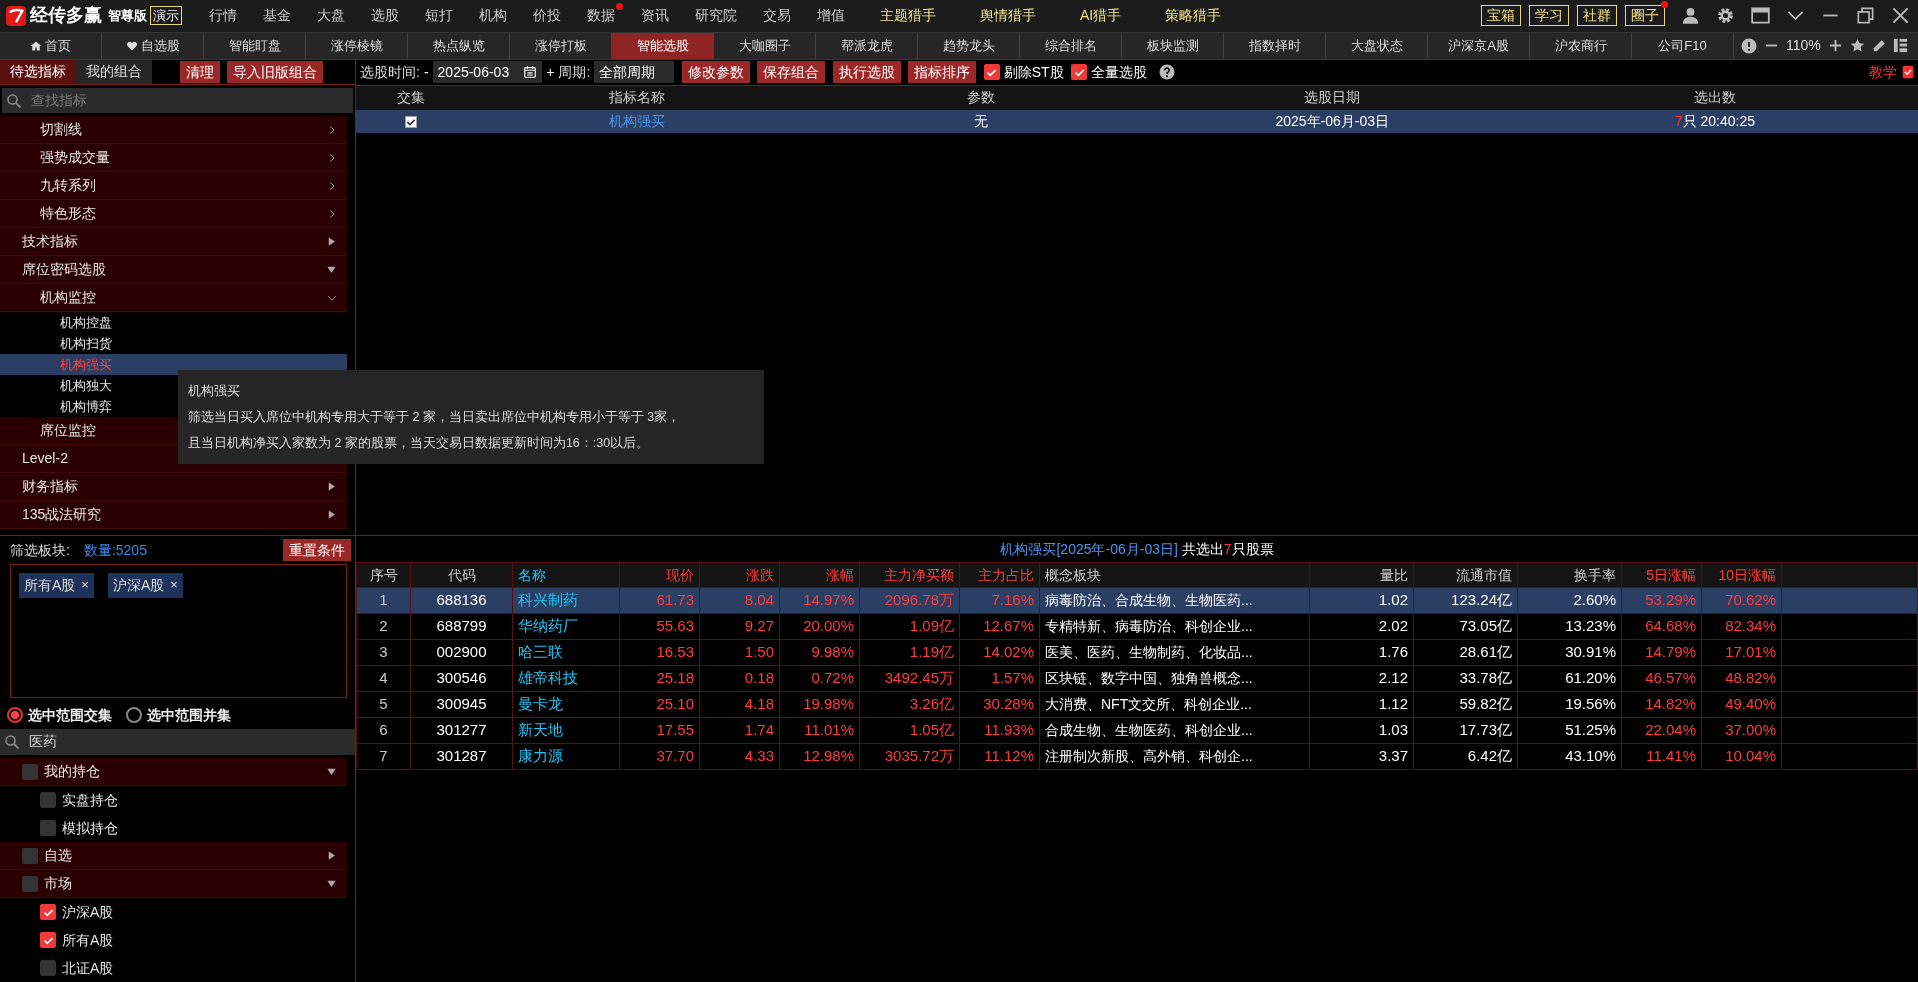 The image size is (1918, 982). I want to click on menu-item: 资讯, so click(655, 16).